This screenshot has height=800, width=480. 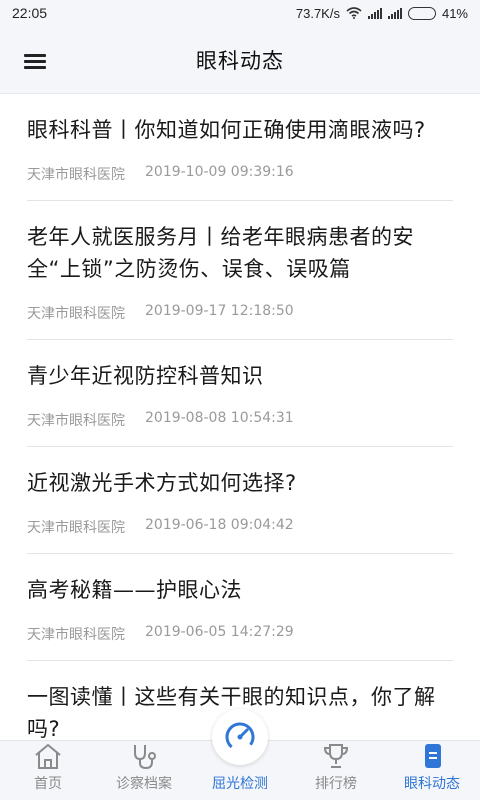 What do you see at coordinates (317, 13) in the screenshot?
I see `network-speed: 73.7K/s` at bounding box center [317, 13].